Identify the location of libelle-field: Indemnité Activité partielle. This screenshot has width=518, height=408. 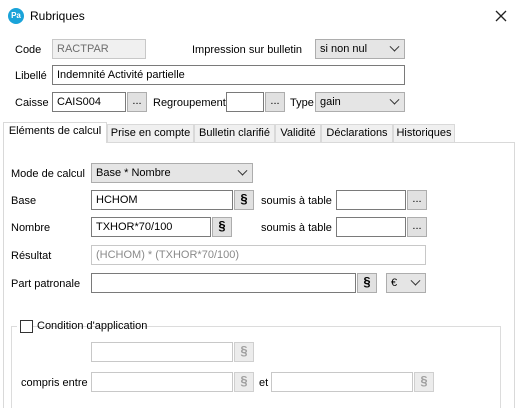
(228, 75).